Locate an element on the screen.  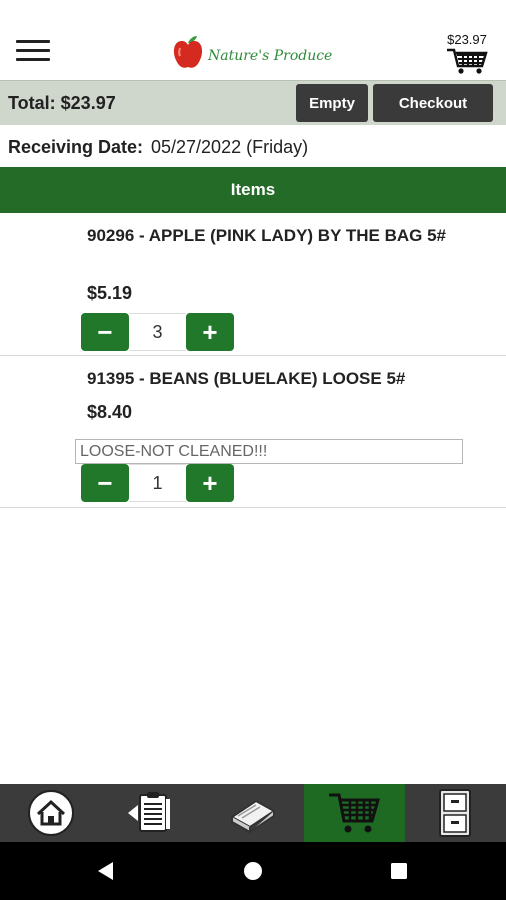
empty-cart-button: Empty is located at coordinates (332, 103).